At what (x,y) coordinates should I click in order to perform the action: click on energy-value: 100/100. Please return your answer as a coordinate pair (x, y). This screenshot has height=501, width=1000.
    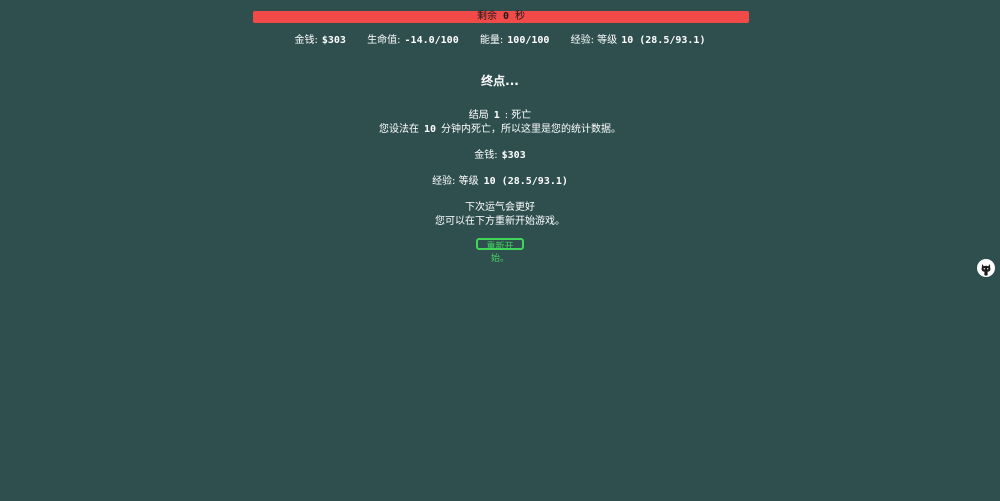
    Looking at the image, I should click on (528, 40).